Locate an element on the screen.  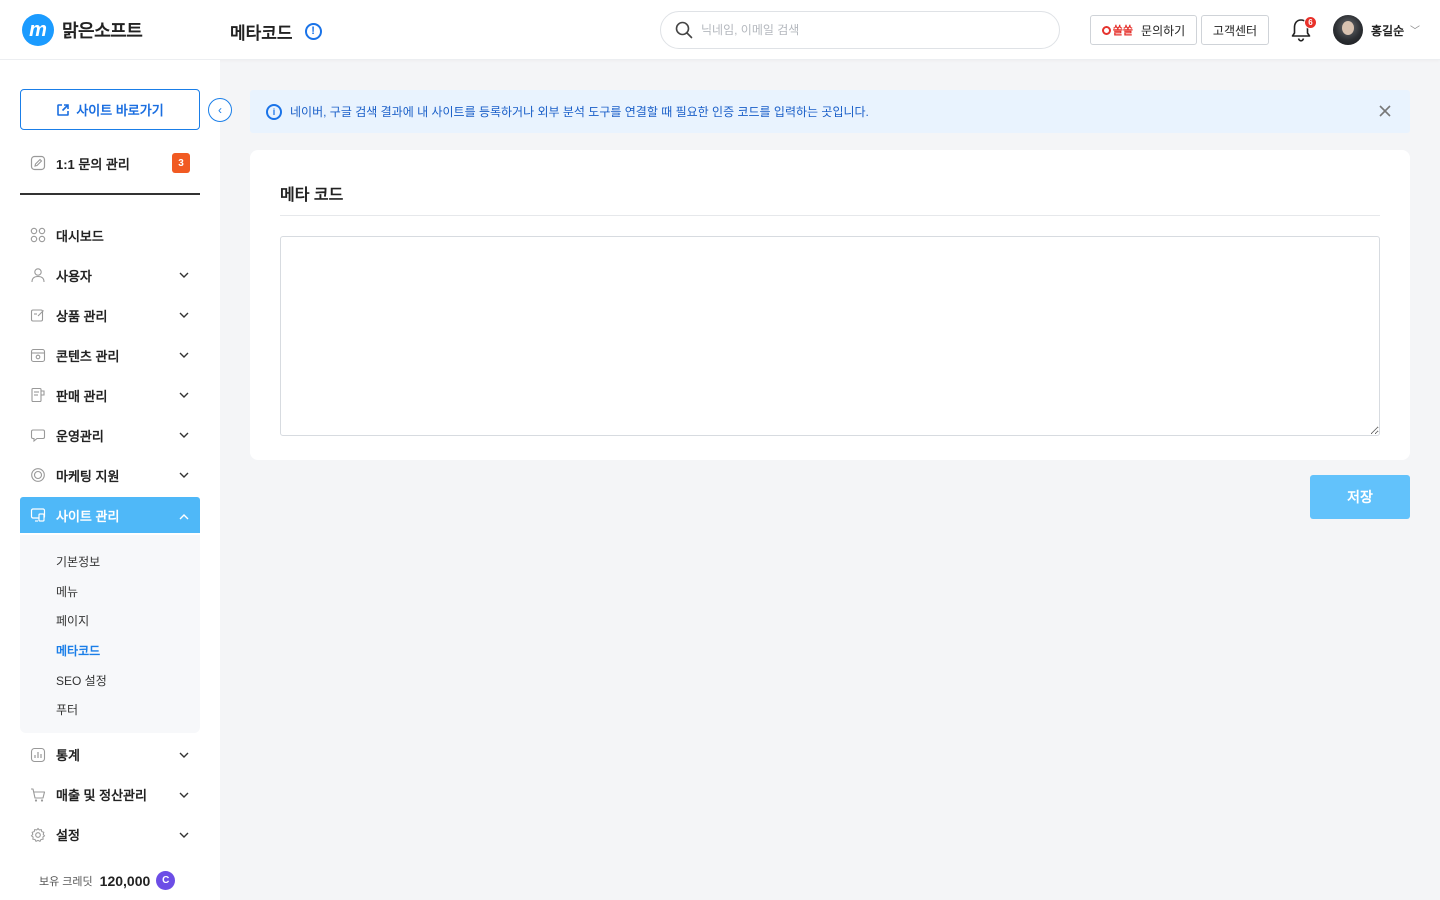
sidebar-item-operations: 운영관리 is located at coordinates (110, 435).